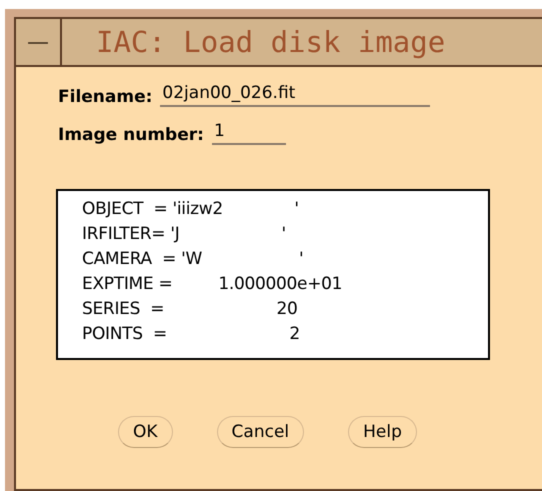  What do you see at coordinates (260, 432) in the screenshot?
I see `dialog-button: Cancel` at bounding box center [260, 432].